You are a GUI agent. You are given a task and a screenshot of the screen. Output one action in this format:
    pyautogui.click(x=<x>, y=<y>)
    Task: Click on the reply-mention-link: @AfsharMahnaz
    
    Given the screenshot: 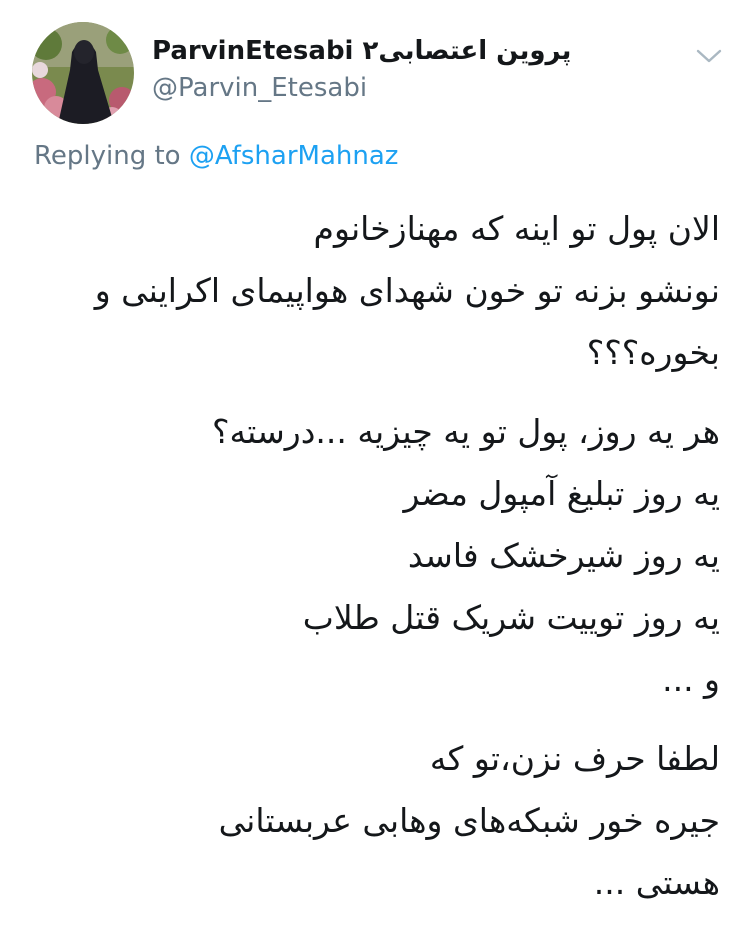 What is the action you would take?
    pyautogui.click(x=294, y=156)
    